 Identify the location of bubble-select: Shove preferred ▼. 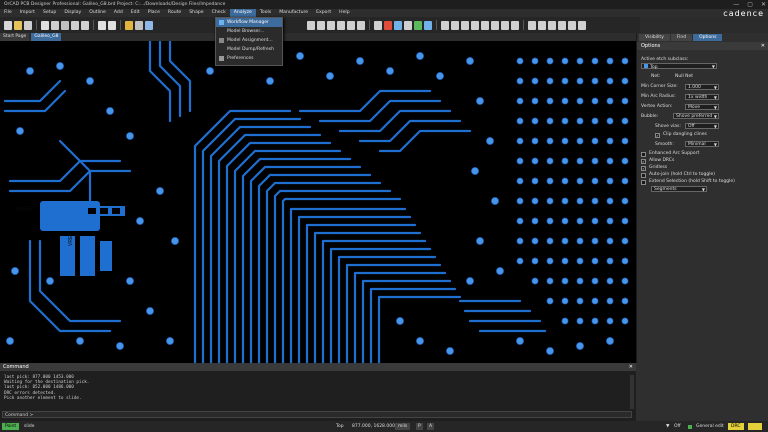
(696, 116).